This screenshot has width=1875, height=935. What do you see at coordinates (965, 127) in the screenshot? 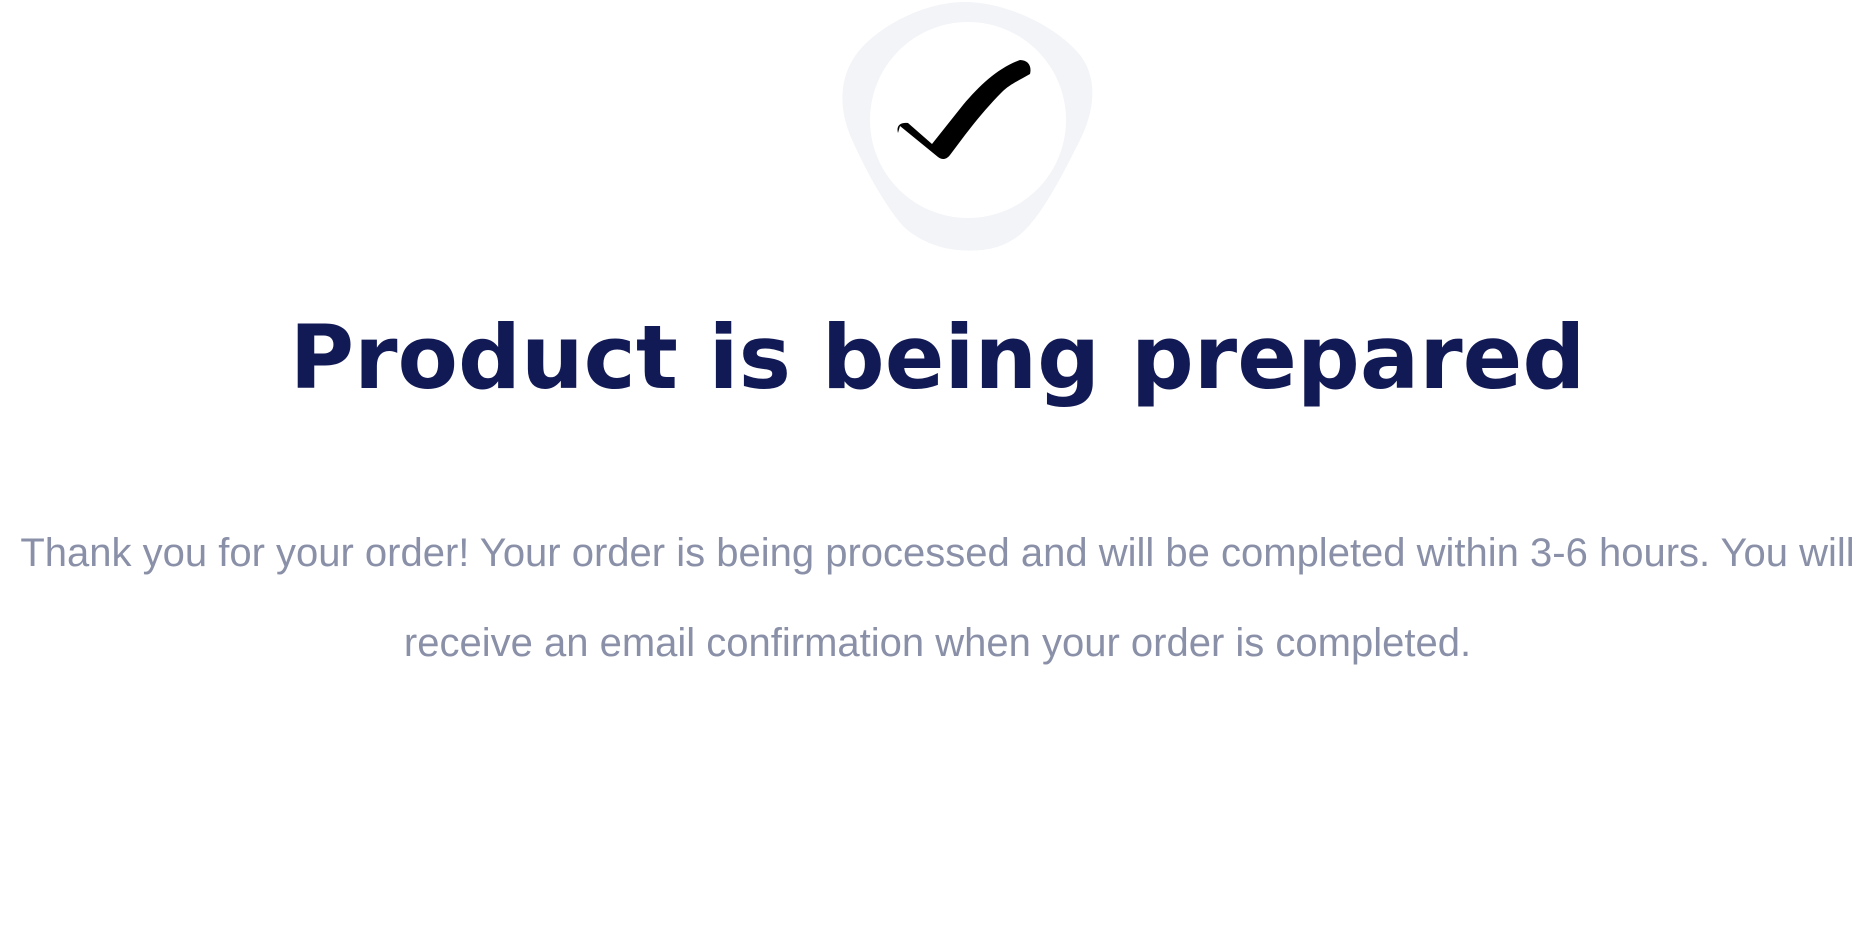
I see `checkmark-icon` at bounding box center [965, 127].